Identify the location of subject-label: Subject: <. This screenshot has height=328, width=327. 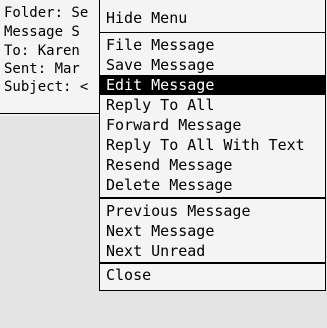
(46, 87).